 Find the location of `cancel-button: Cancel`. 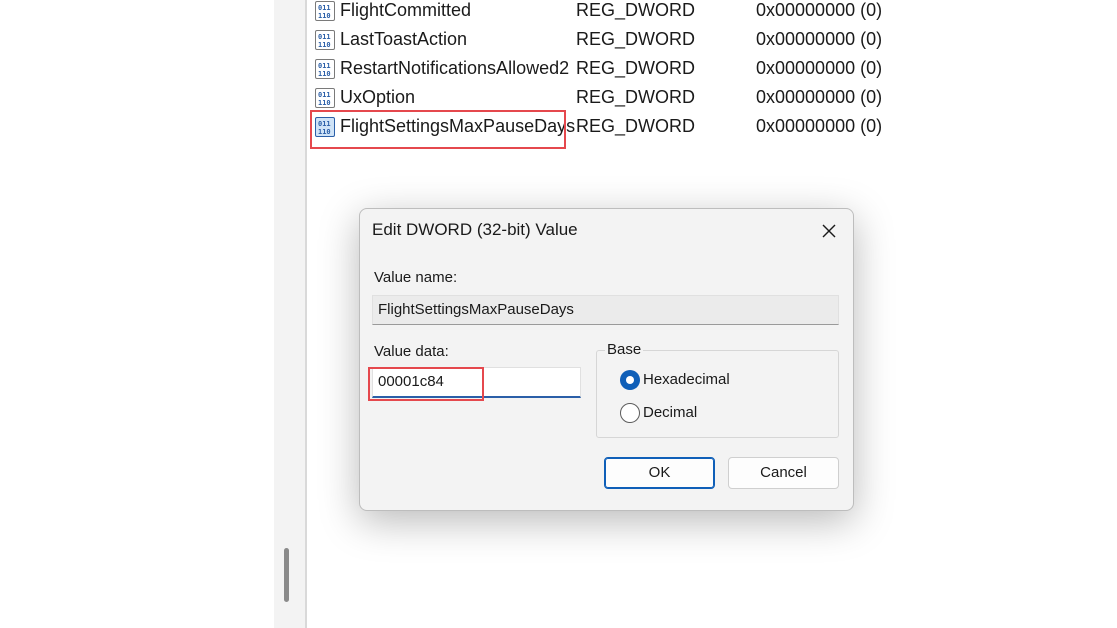

cancel-button: Cancel is located at coordinates (783, 473).